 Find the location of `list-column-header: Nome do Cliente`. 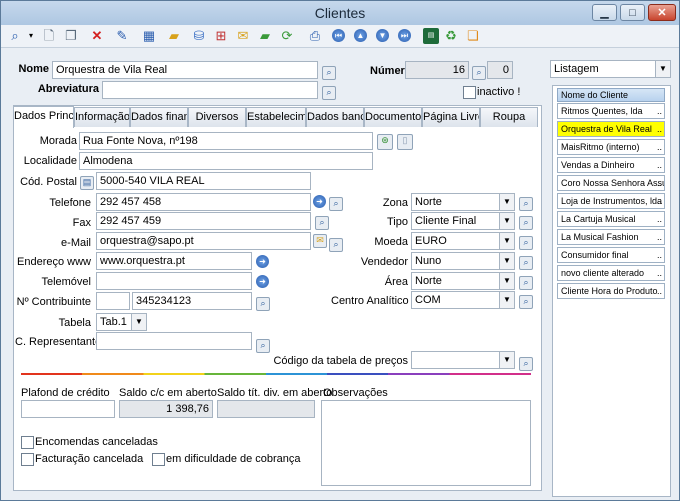

list-column-header: Nome do Cliente is located at coordinates (611, 95).